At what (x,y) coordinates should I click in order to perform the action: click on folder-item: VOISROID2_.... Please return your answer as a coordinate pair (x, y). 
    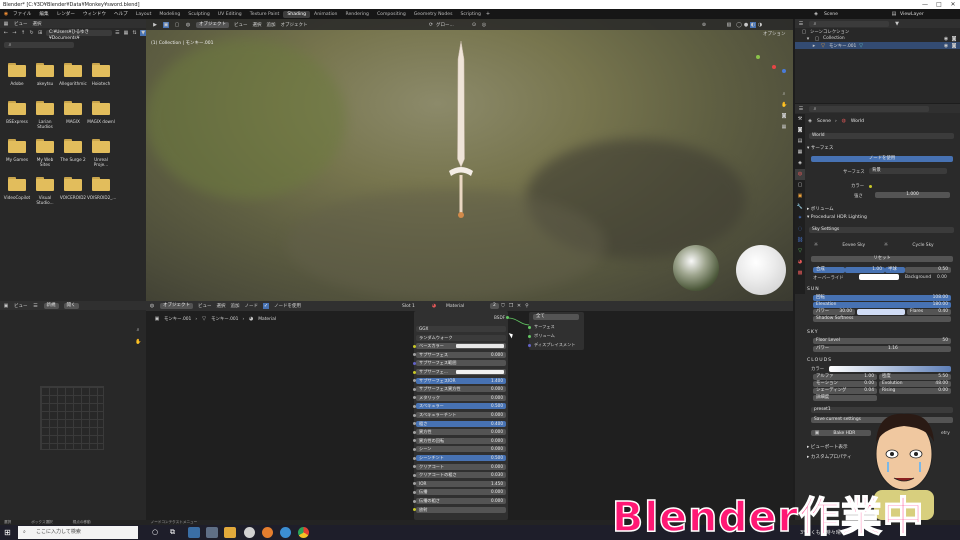
    Looking at the image, I should click on (101, 188).